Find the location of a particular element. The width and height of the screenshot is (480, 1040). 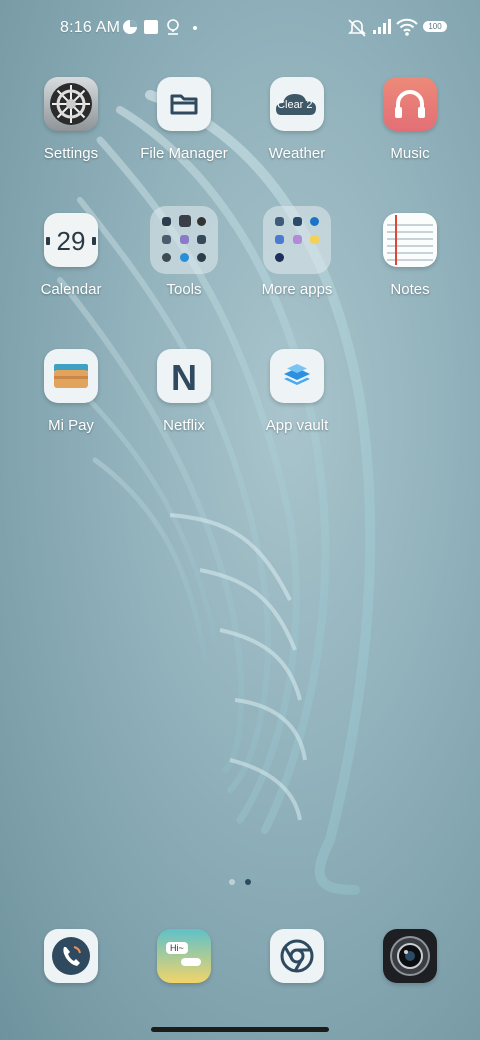

folder-tools: Tools is located at coordinates (184, 252).